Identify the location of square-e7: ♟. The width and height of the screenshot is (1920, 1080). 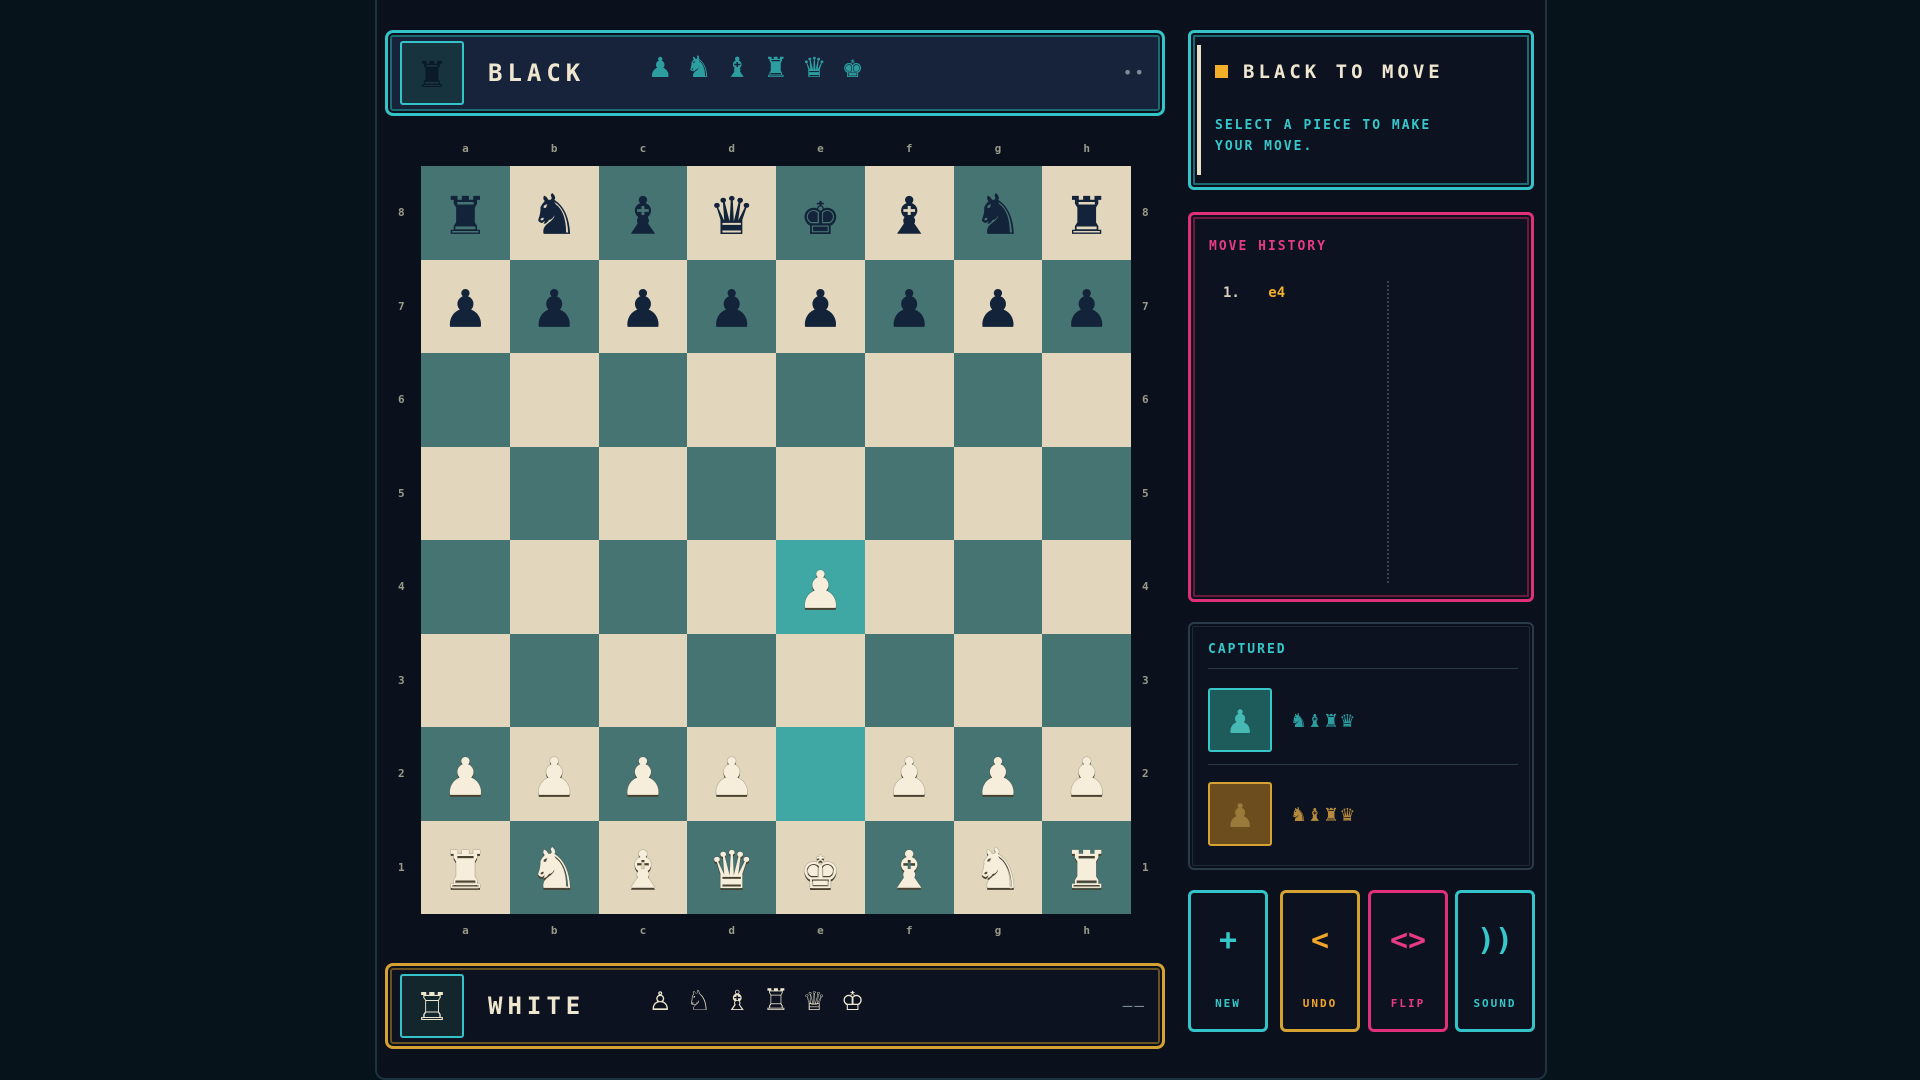
(820, 306).